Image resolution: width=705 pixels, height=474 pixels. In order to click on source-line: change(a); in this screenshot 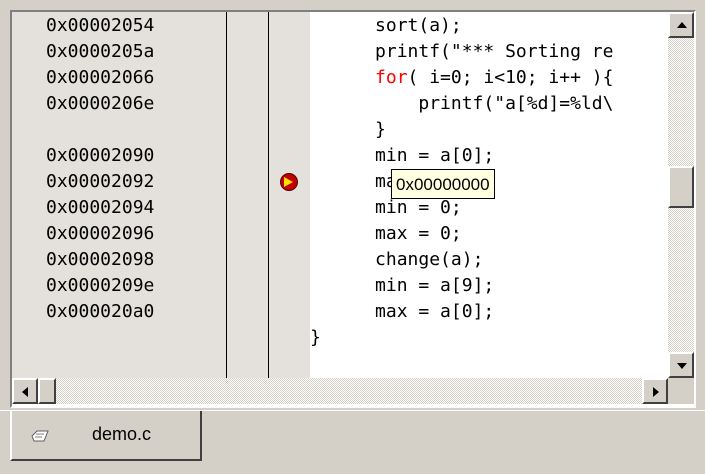, I will do `click(396, 260)`.